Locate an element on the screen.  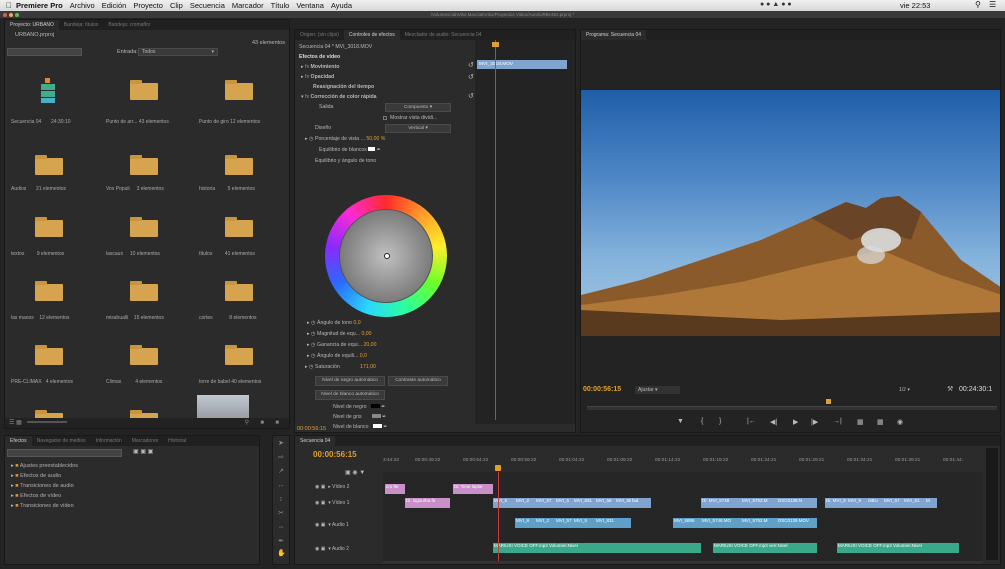
timeline-scrollbar is located at coordinates (683, 562).